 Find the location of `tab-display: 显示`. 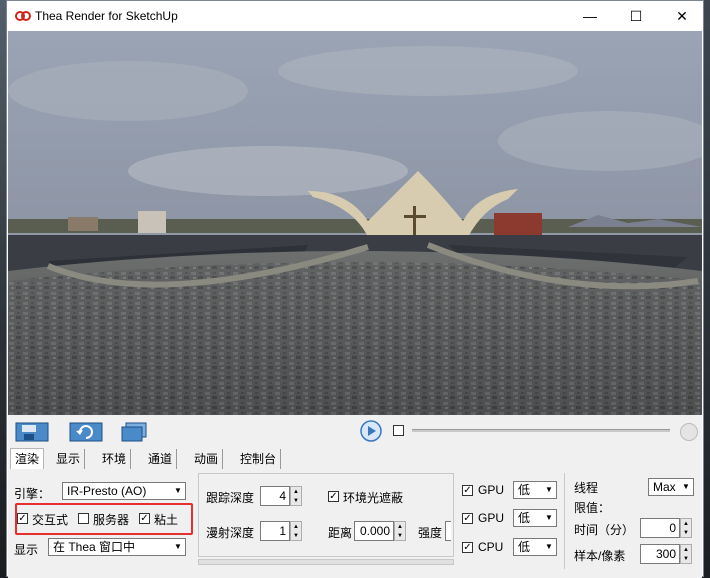

tab-display: 显示 is located at coordinates (69, 459).